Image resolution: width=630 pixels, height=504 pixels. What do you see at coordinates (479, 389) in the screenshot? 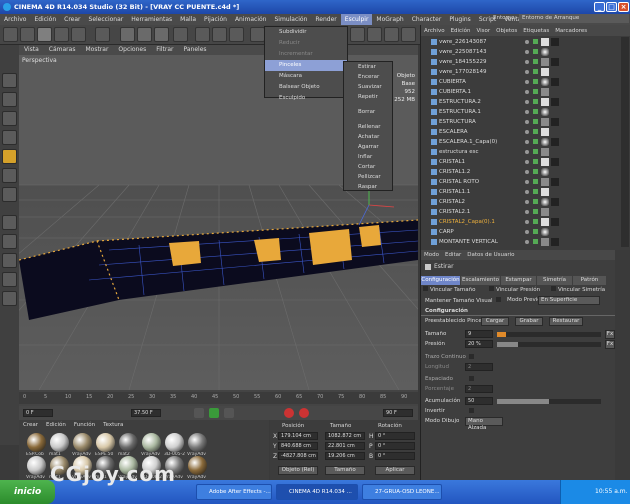
I see `percent-field: 2` at bounding box center [479, 389].